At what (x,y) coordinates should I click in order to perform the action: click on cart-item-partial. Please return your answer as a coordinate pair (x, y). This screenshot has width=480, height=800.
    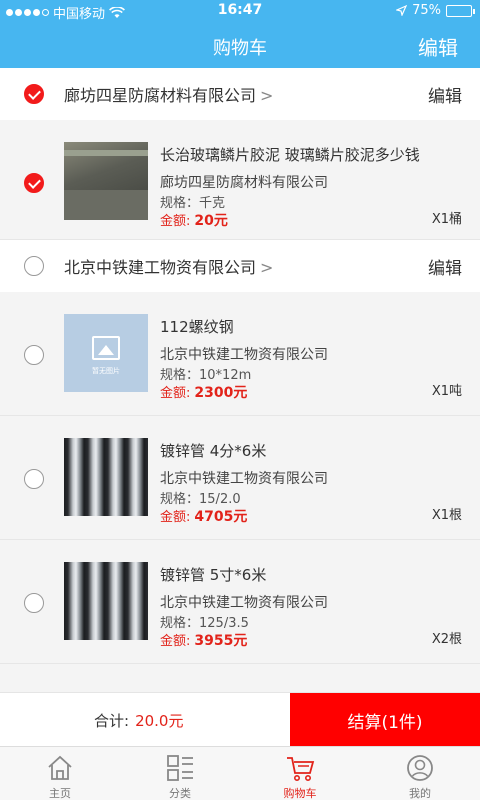
    Looking at the image, I should click on (240, 678).